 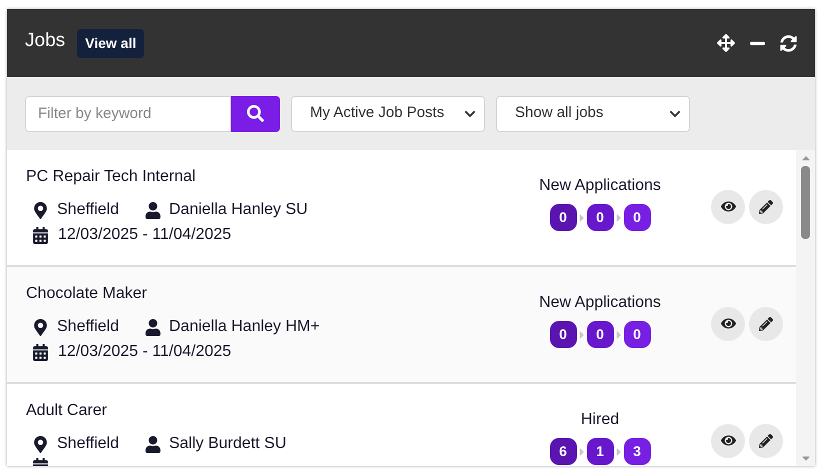 I want to click on pipeline-stage: Hired, so click(x=600, y=420).